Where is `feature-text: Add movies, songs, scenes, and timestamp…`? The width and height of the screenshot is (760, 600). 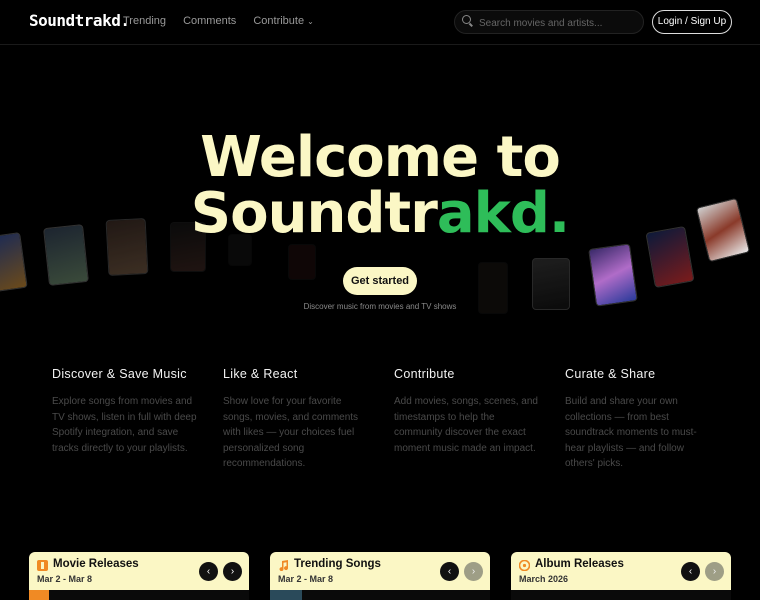
feature-text: Add movies, songs, scenes, and timestamp… is located at coordinates (466, 425).